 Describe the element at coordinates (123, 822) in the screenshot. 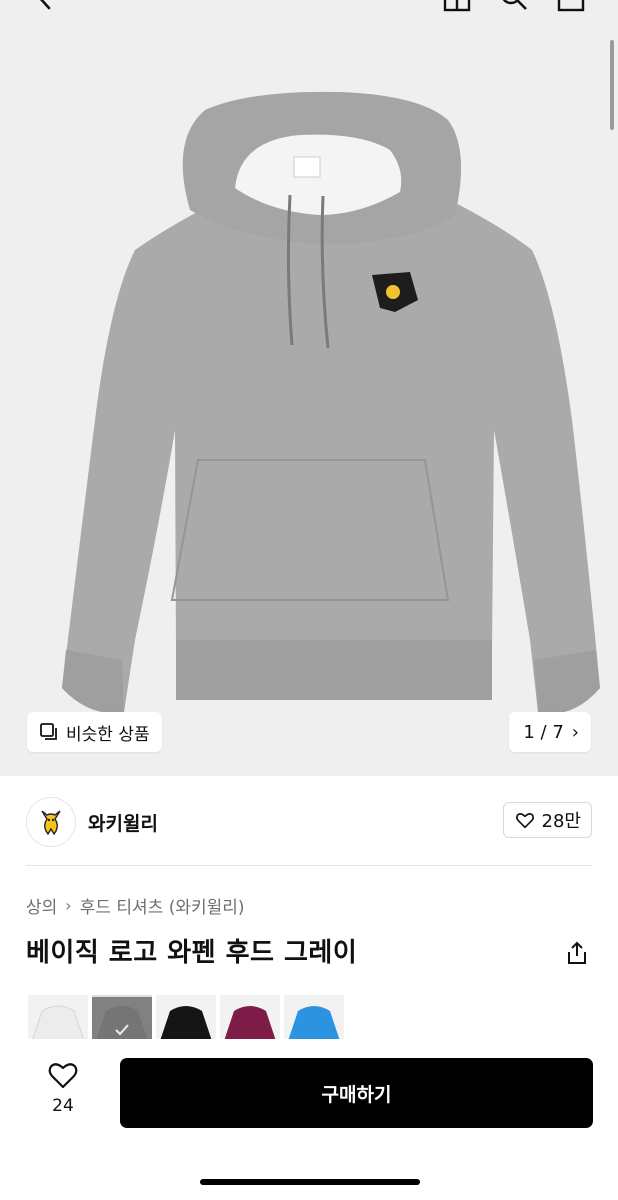

I see `shop-name: 와키윌리` at that location.